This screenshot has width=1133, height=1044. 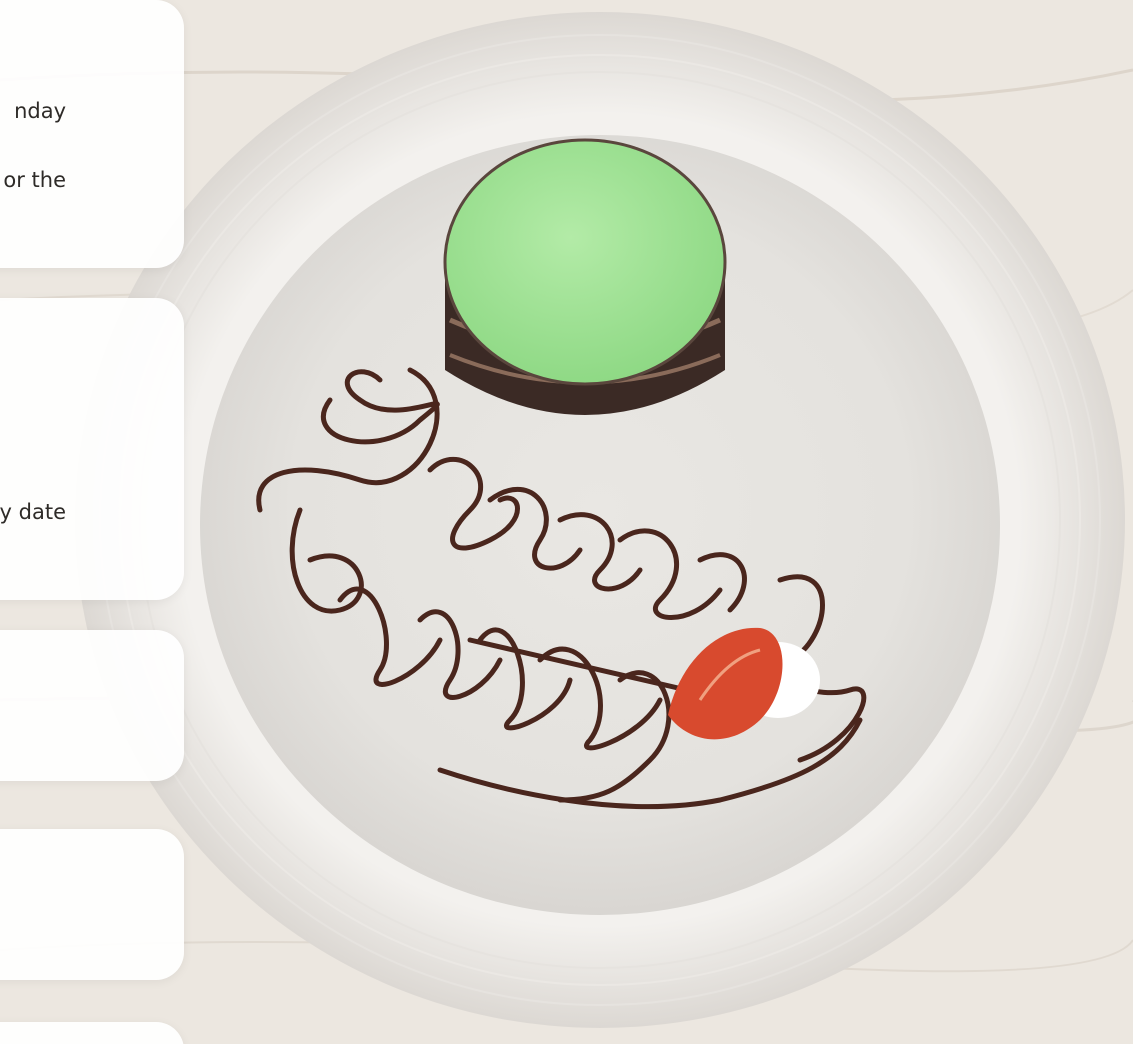 What do you see at coordinates (40, 111) in the screenshot?
I see `card-text-line: nday` at bounding box center [40, 111].